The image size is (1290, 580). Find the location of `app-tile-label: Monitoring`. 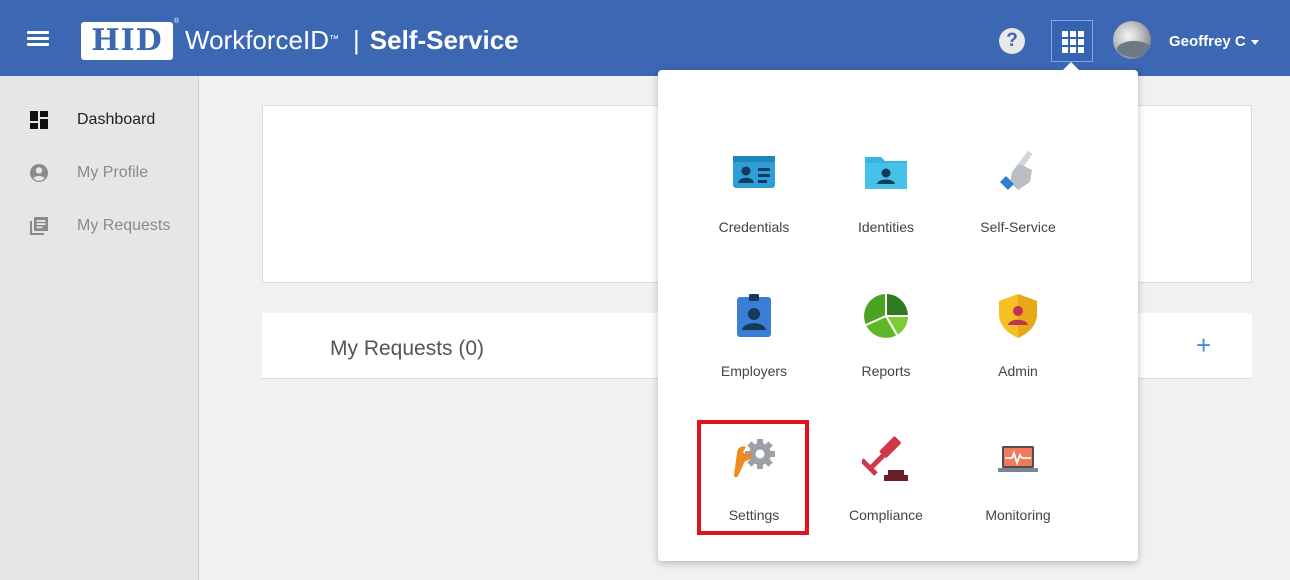

app-tile-label: Monitoring is located at coordinates (1018, 515).